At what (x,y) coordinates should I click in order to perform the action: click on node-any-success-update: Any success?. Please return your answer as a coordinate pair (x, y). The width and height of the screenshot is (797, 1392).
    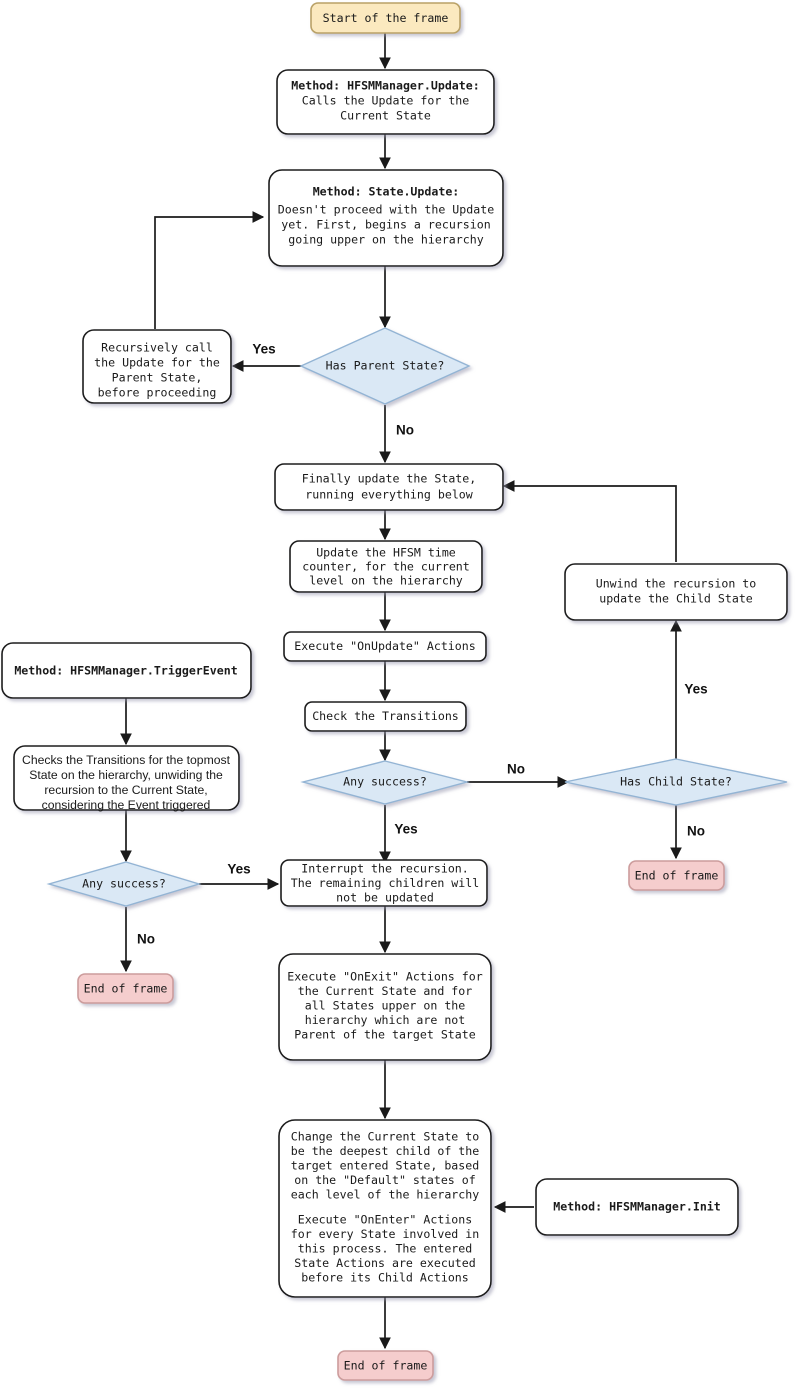
    Looking at the image, I should click on (385, 782).